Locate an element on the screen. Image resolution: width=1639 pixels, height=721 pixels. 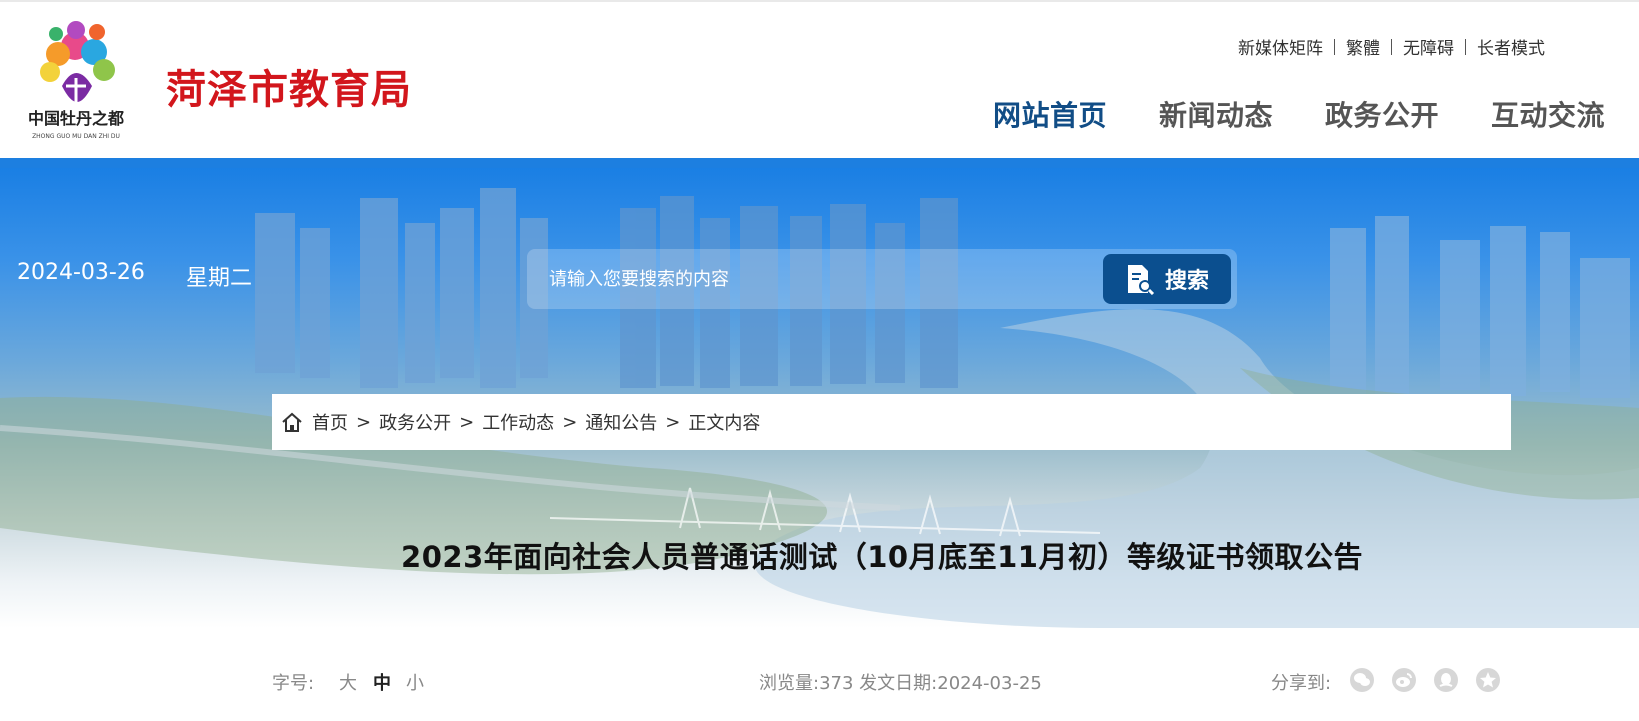
nav-news: 新闻动态 is located at coordinates (1216, 114).